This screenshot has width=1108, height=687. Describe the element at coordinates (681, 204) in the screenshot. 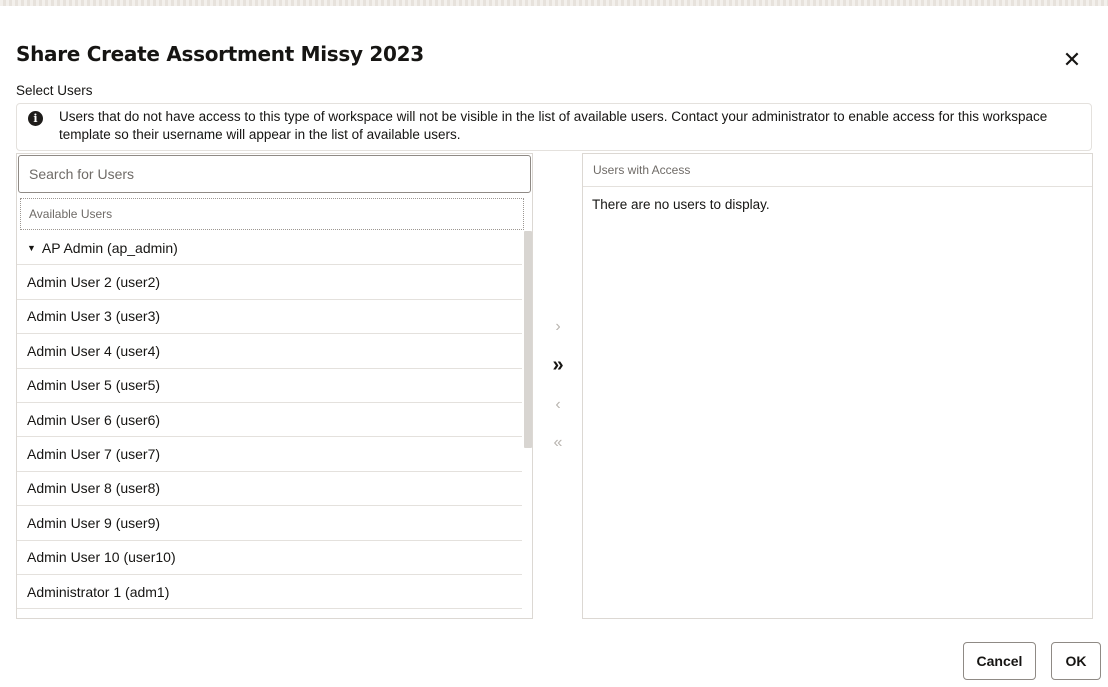

I see `empty-state-message: There are no users to display.` at that location.